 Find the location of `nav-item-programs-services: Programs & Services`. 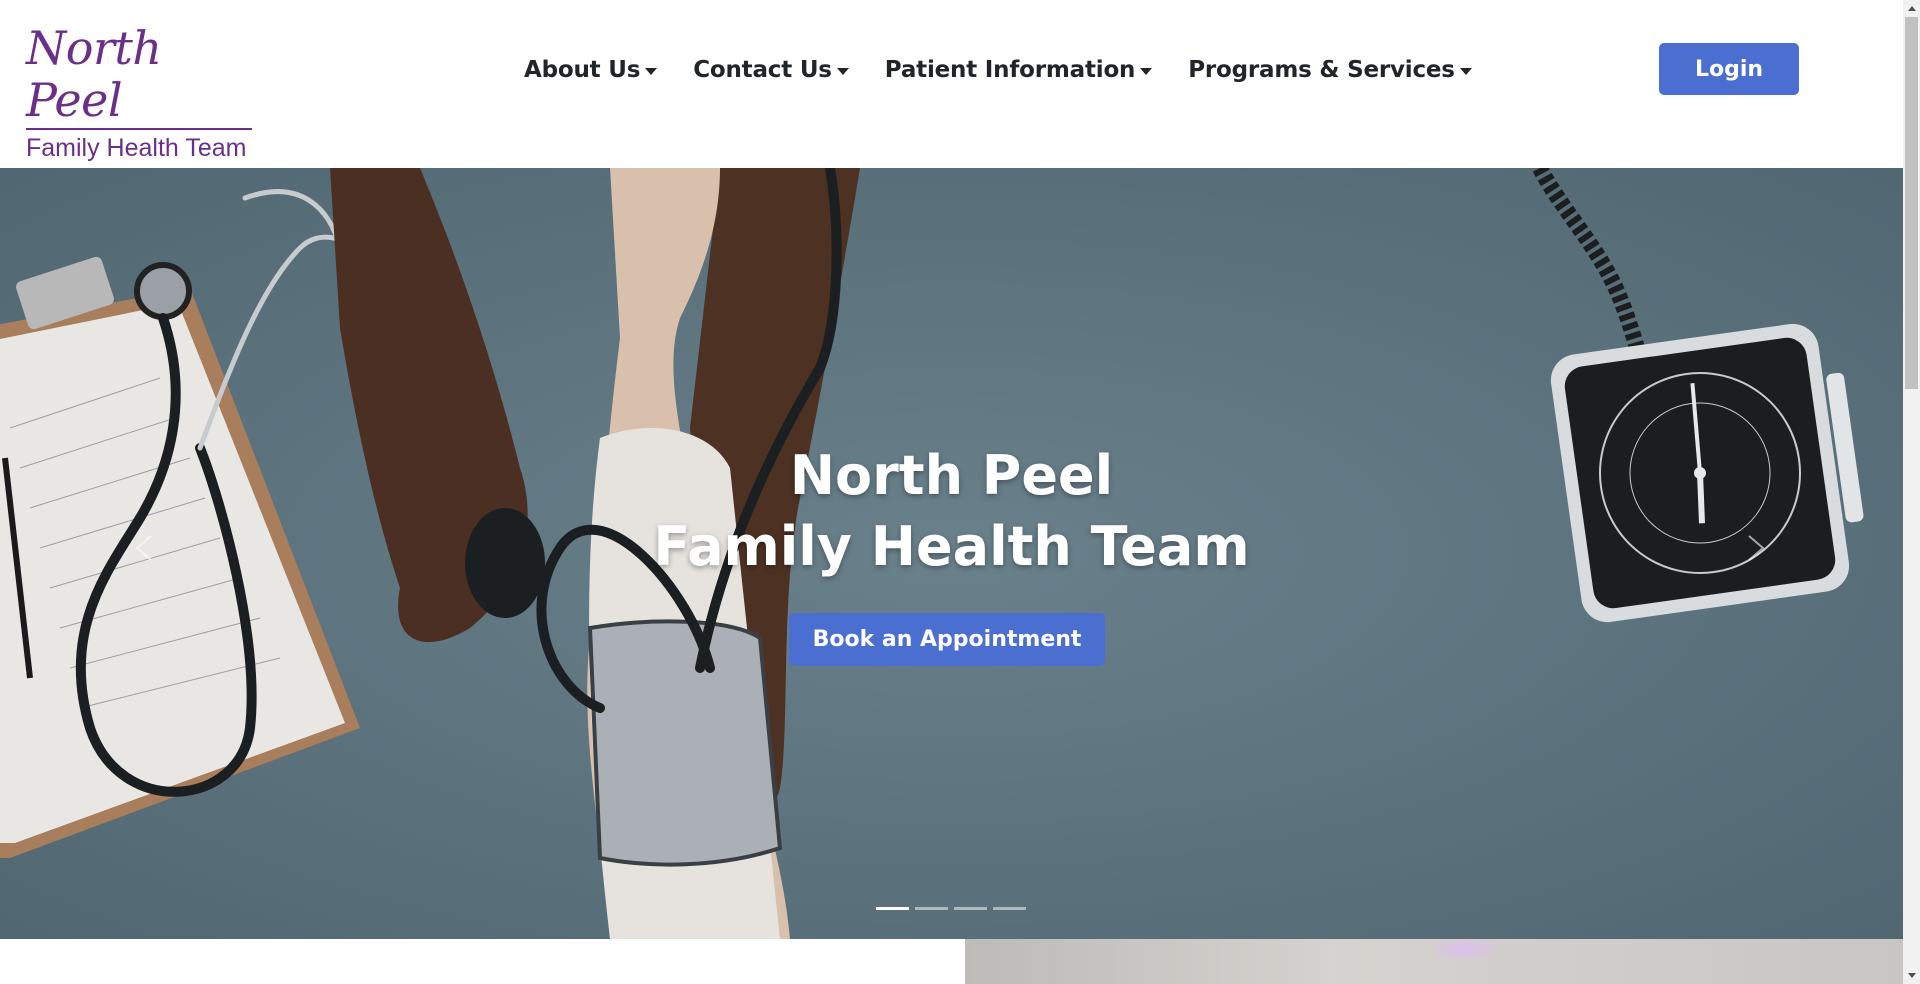

nav-item-programs-services: Programs & Services is located at coordinates (1330, 70).